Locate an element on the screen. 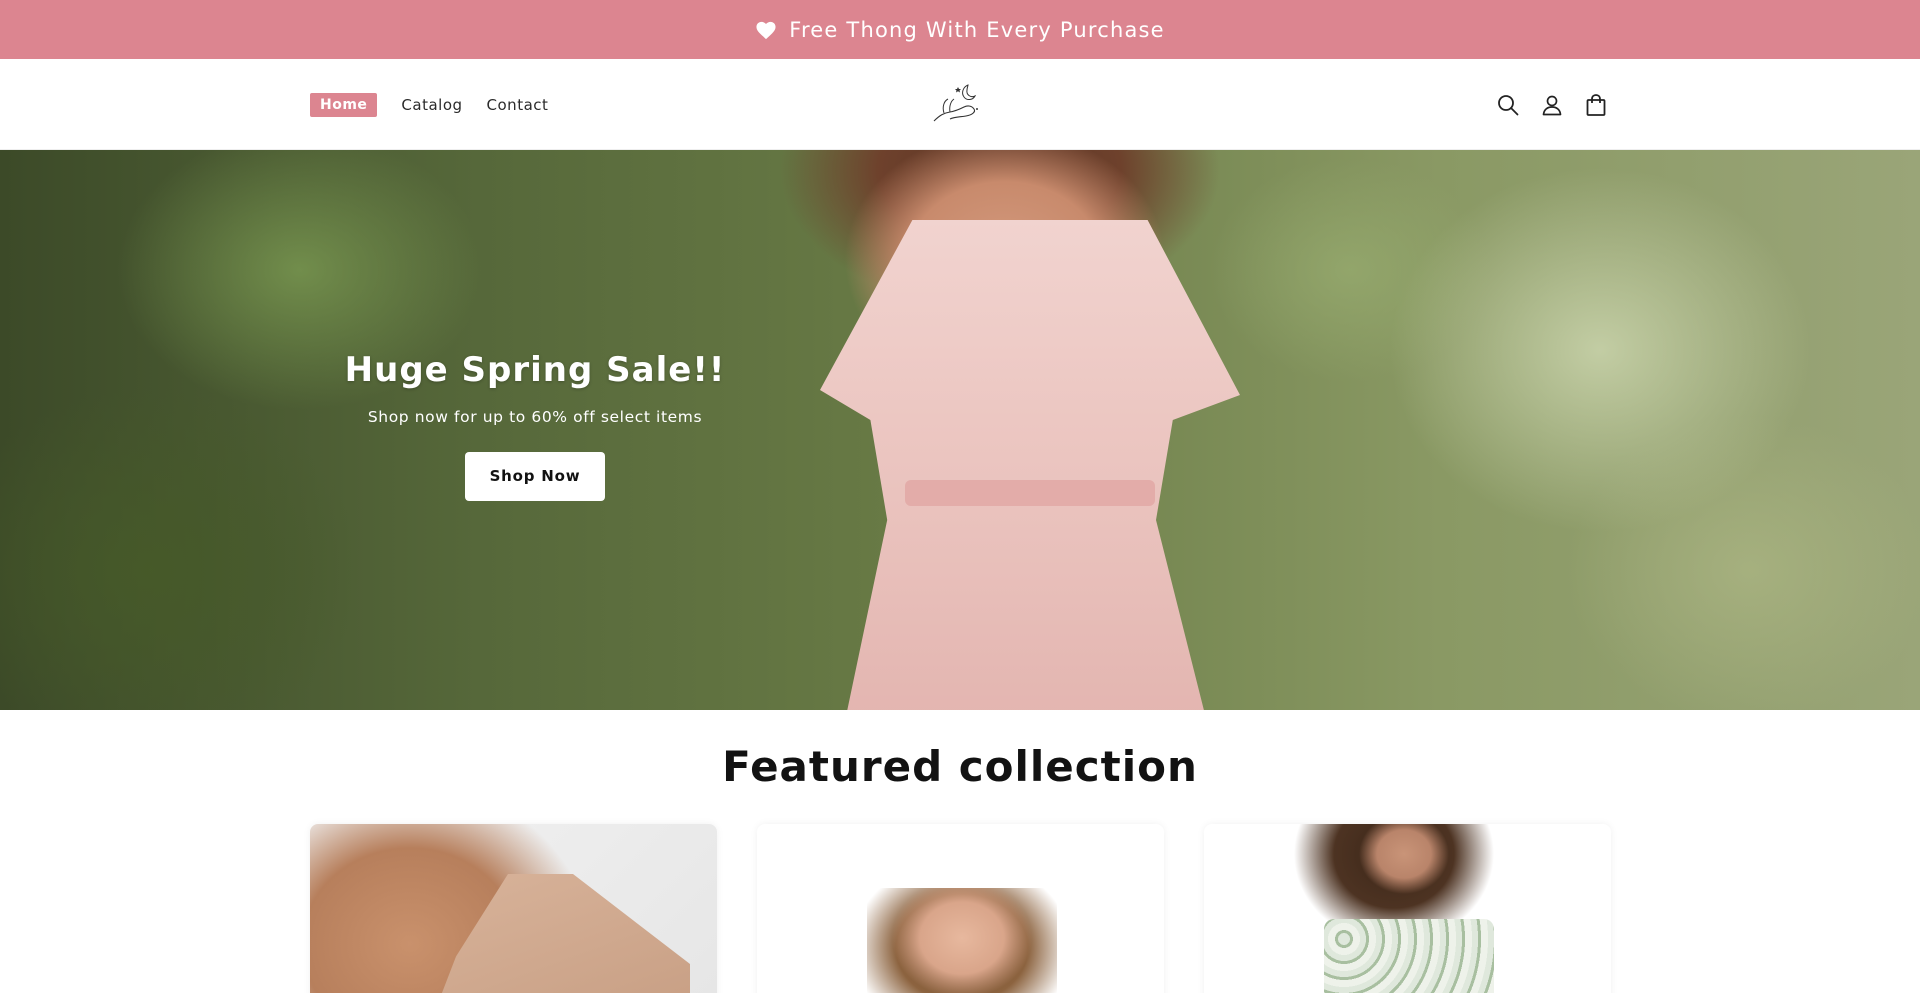 Image resolution: width=1920 pixels, height=993 pixels. main-nav: Home Catalog Contact is located at coordinates (429, 104).